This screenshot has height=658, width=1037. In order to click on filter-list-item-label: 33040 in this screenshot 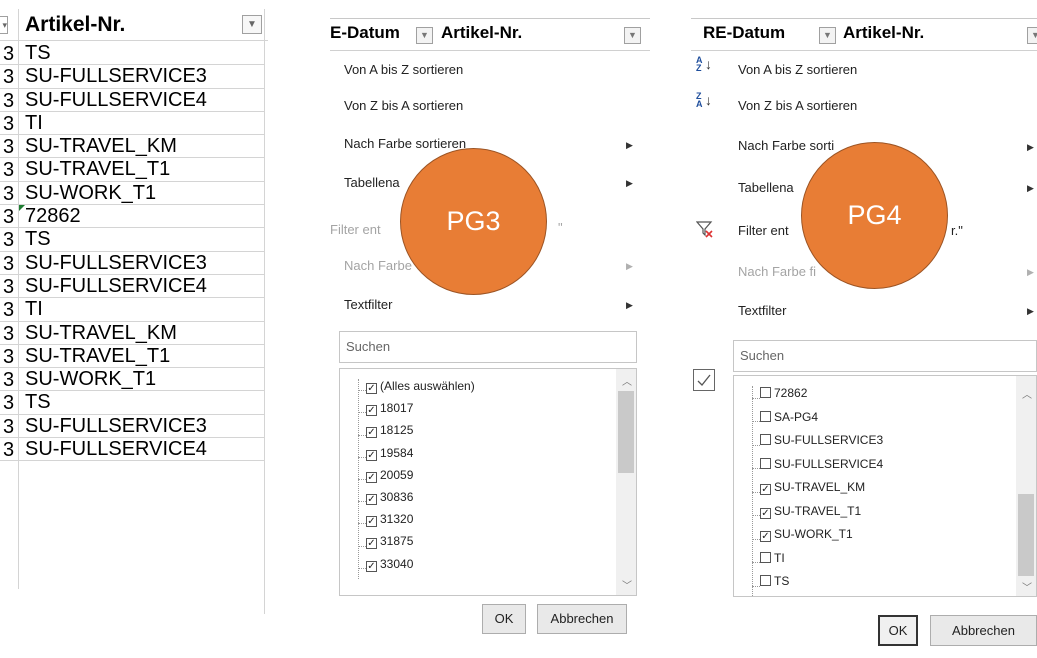, I will do `click(397, 563)`.